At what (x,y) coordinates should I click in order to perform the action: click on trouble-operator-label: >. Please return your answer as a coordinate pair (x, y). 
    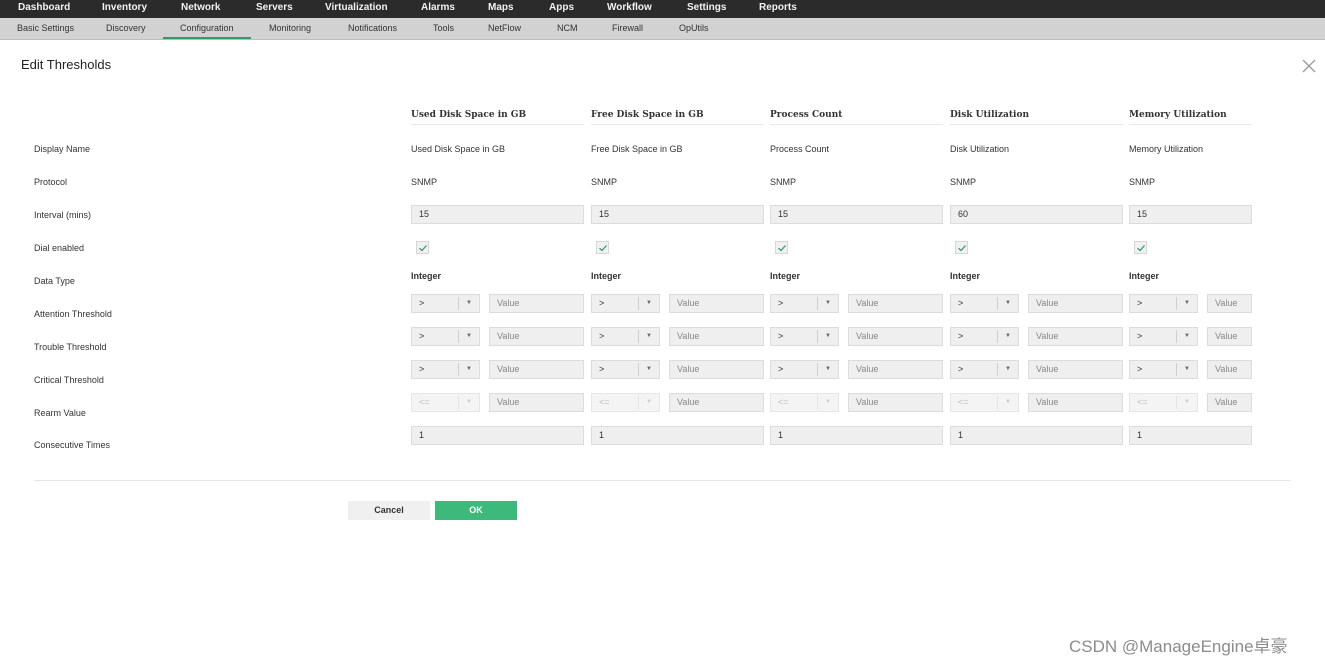
    Looking at the image, I should click on (781, 336).